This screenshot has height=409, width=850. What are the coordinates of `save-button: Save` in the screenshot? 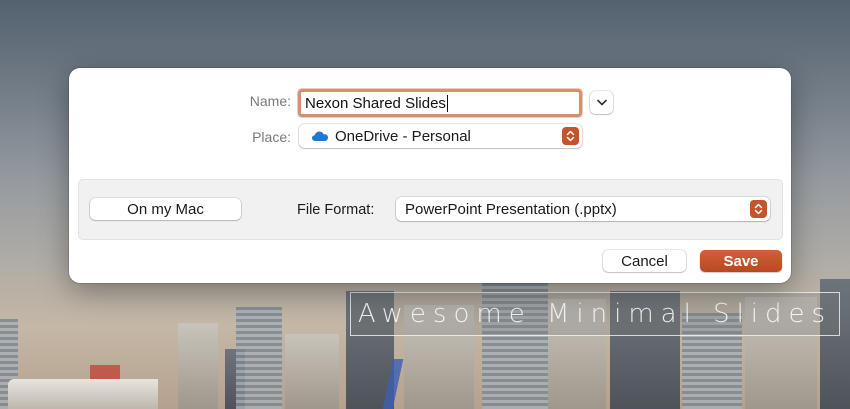 It's located at (741, 261).